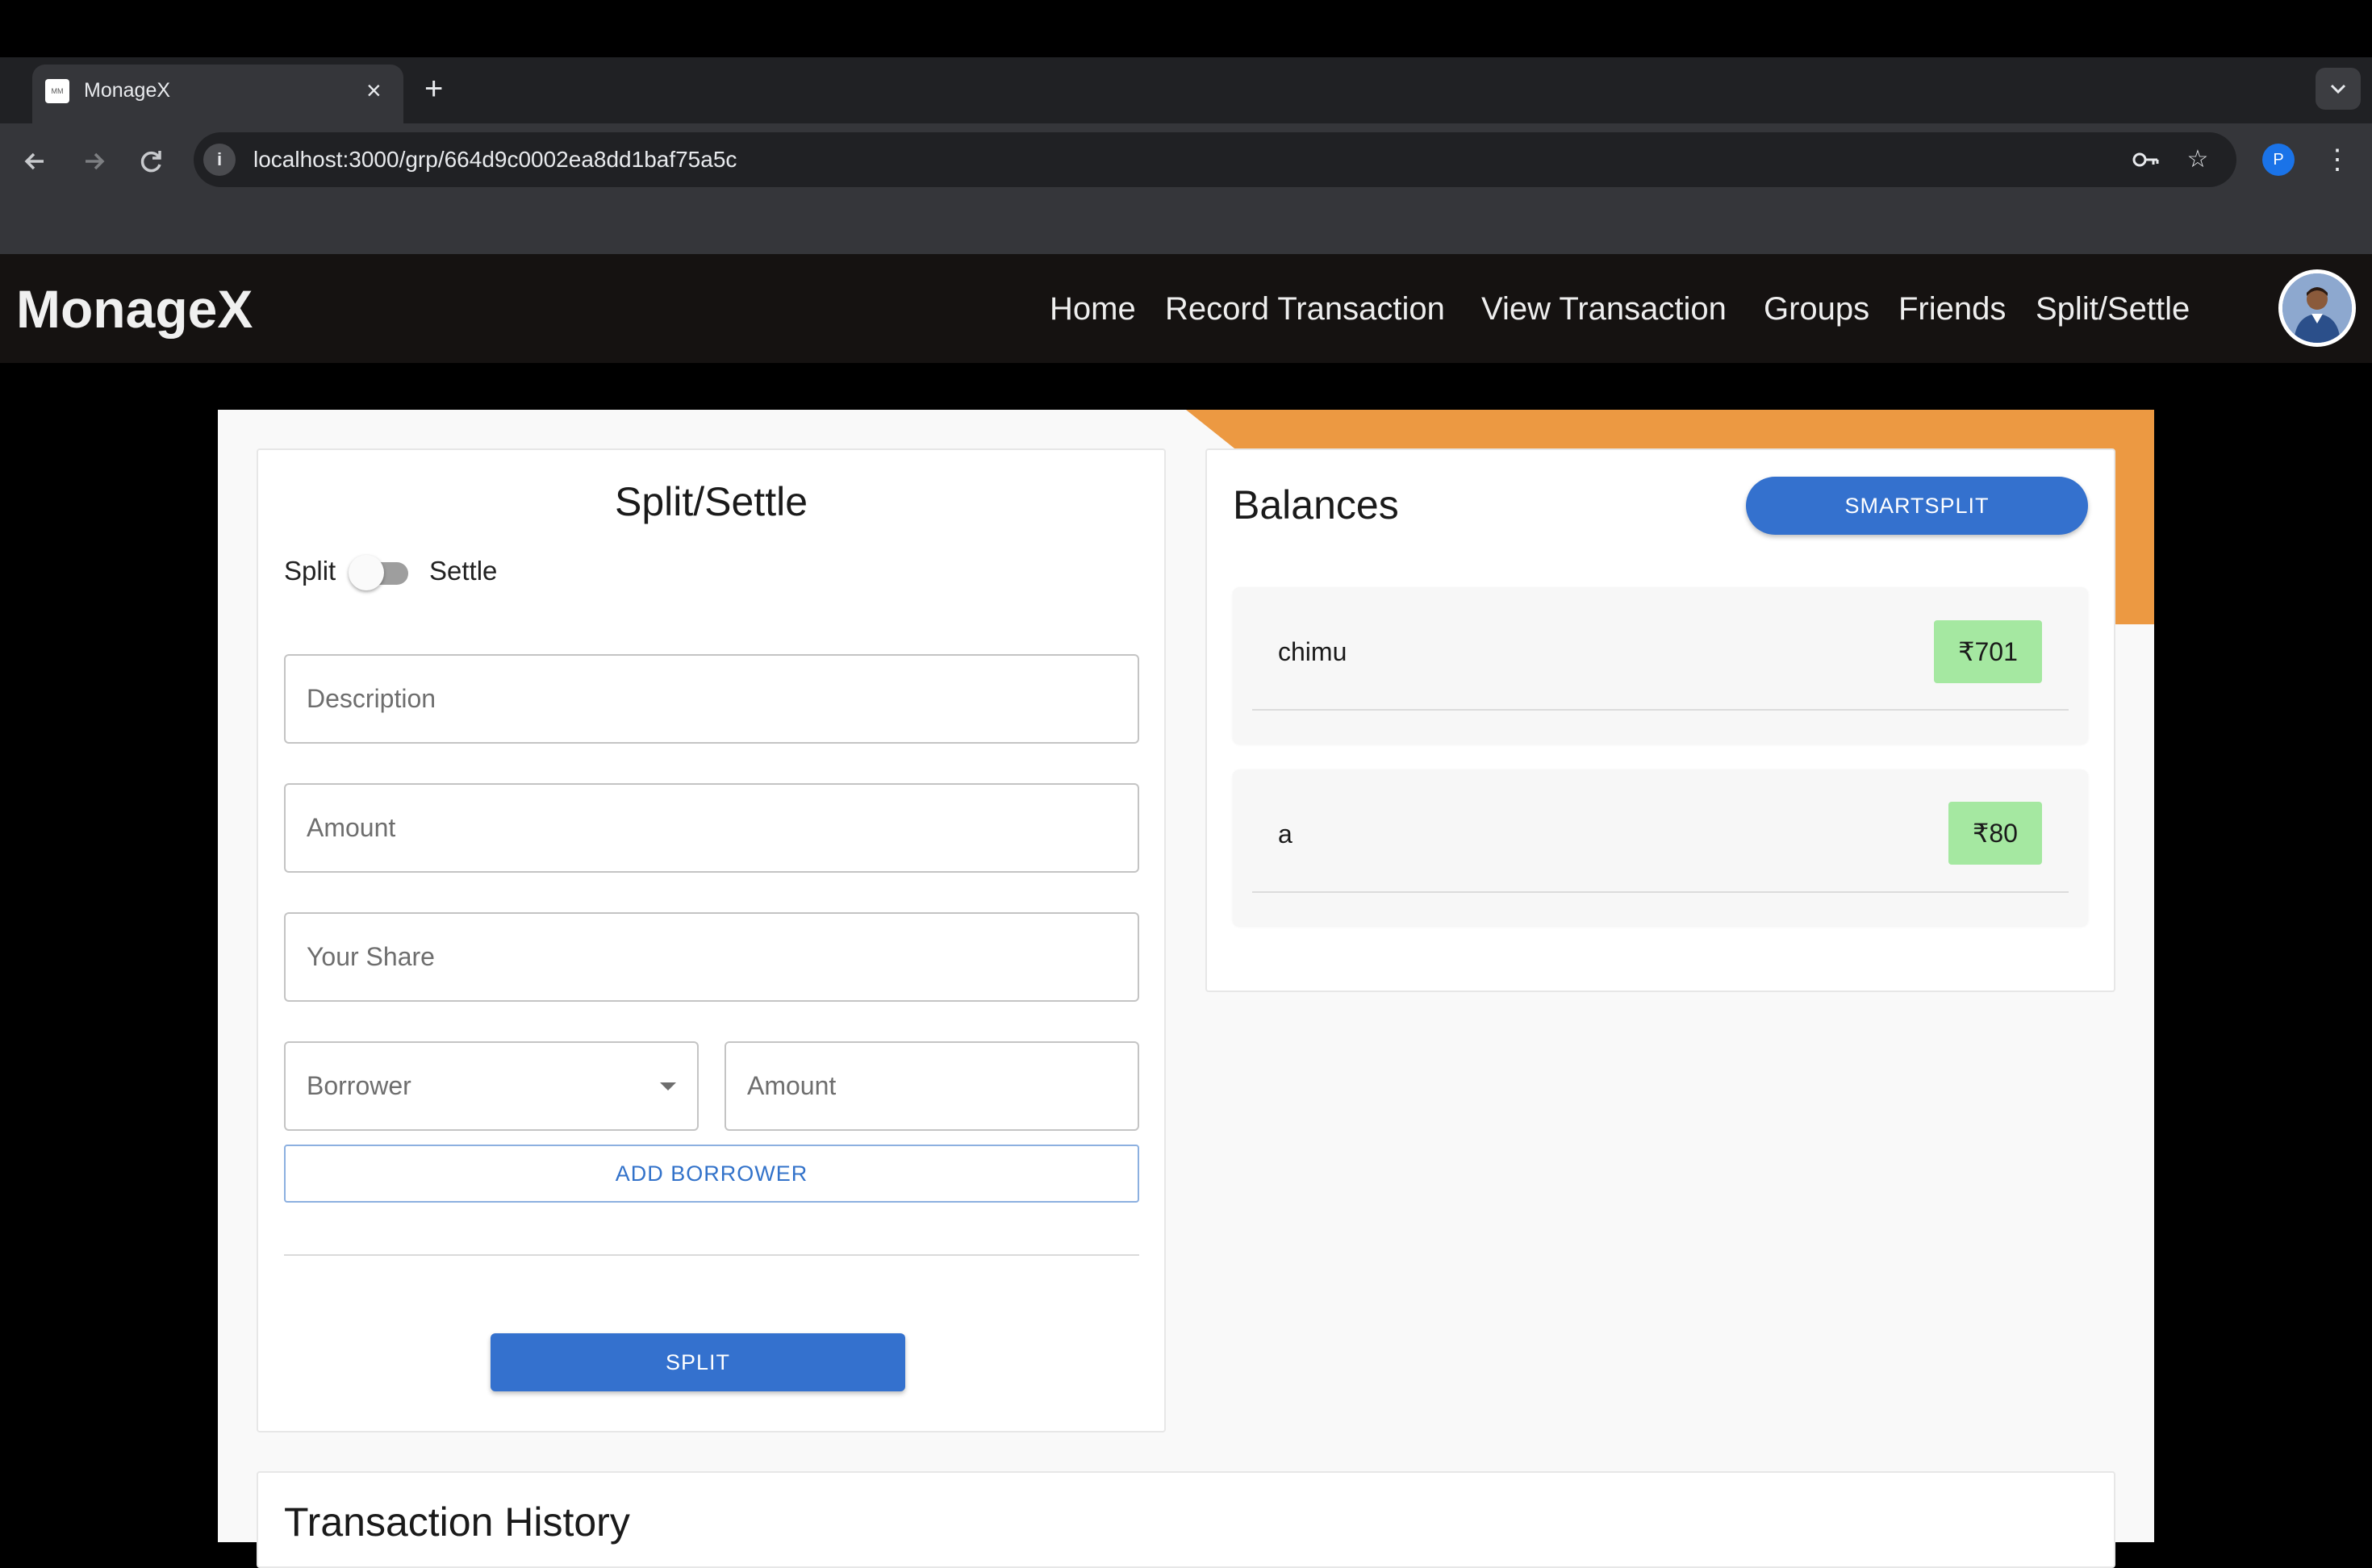 Image resolution: width=2372 pixels, height=1568 pixels. I want to click on nav-home: Home, so click(1093, 309).